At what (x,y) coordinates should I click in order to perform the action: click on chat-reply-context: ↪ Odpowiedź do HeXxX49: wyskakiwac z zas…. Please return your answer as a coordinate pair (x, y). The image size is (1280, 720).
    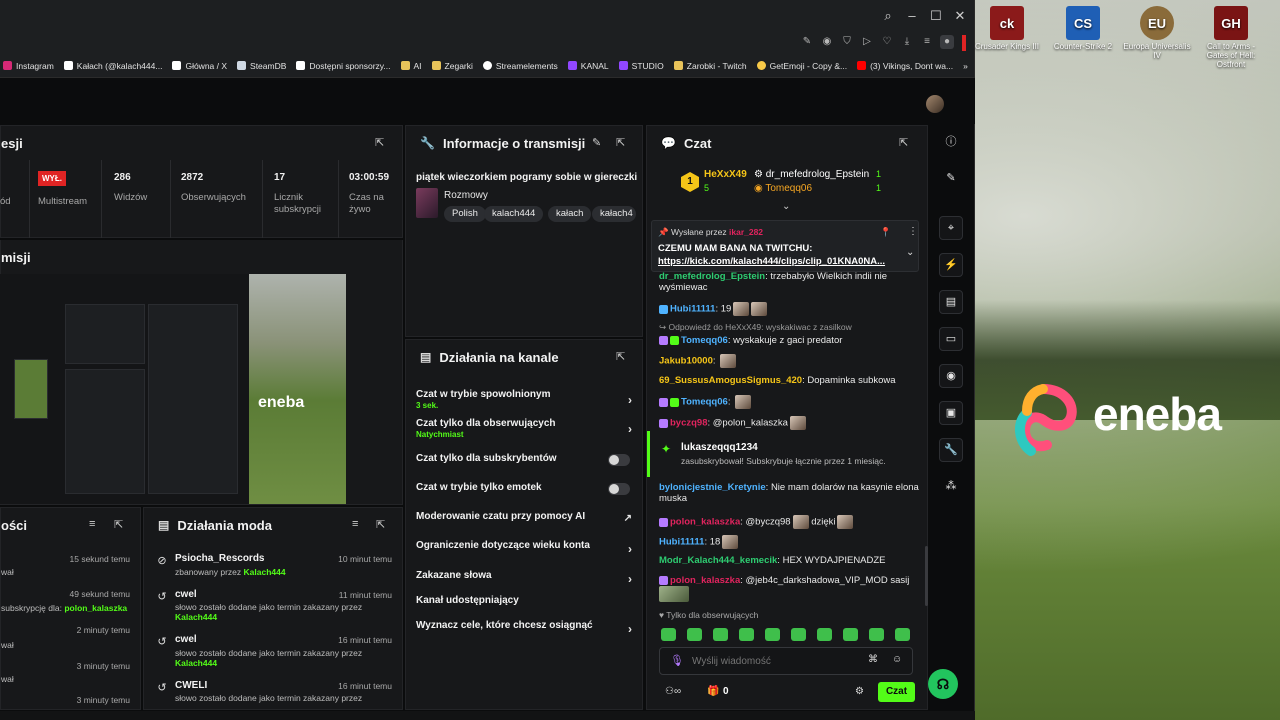
    Looking at the image, I should click on (789, 327).